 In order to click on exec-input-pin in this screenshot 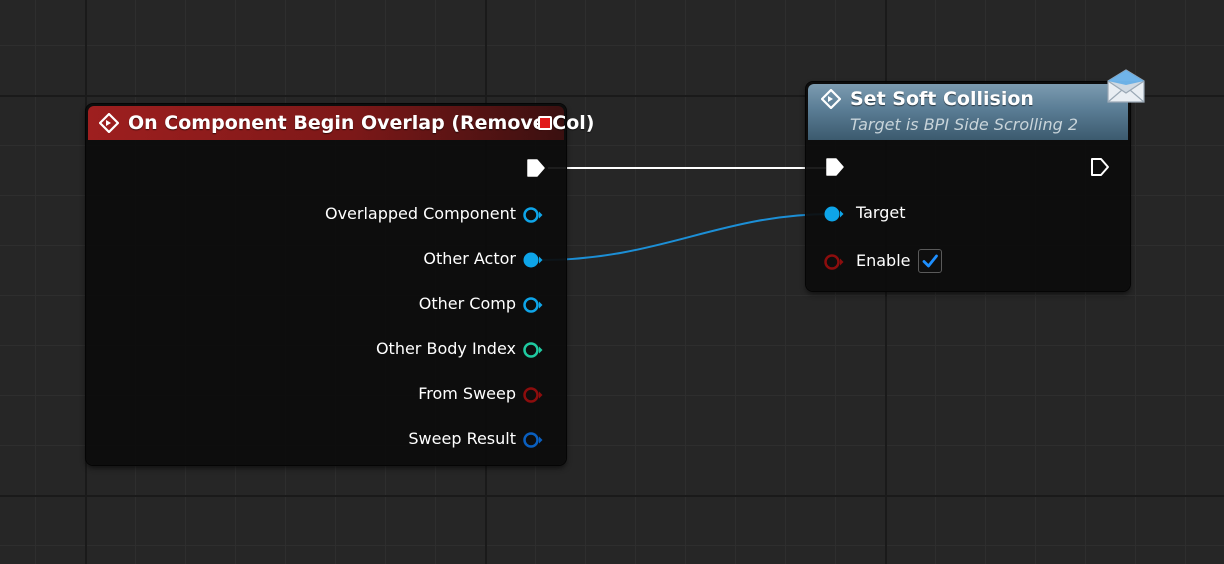, I will do `click(835, 167)`.